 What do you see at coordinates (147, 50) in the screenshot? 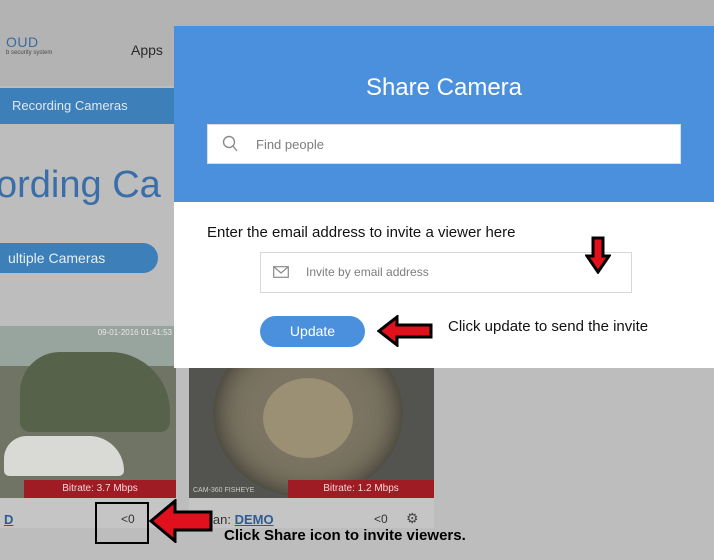
I see `apps-menu: Apps` at bounding box center [147, 50].